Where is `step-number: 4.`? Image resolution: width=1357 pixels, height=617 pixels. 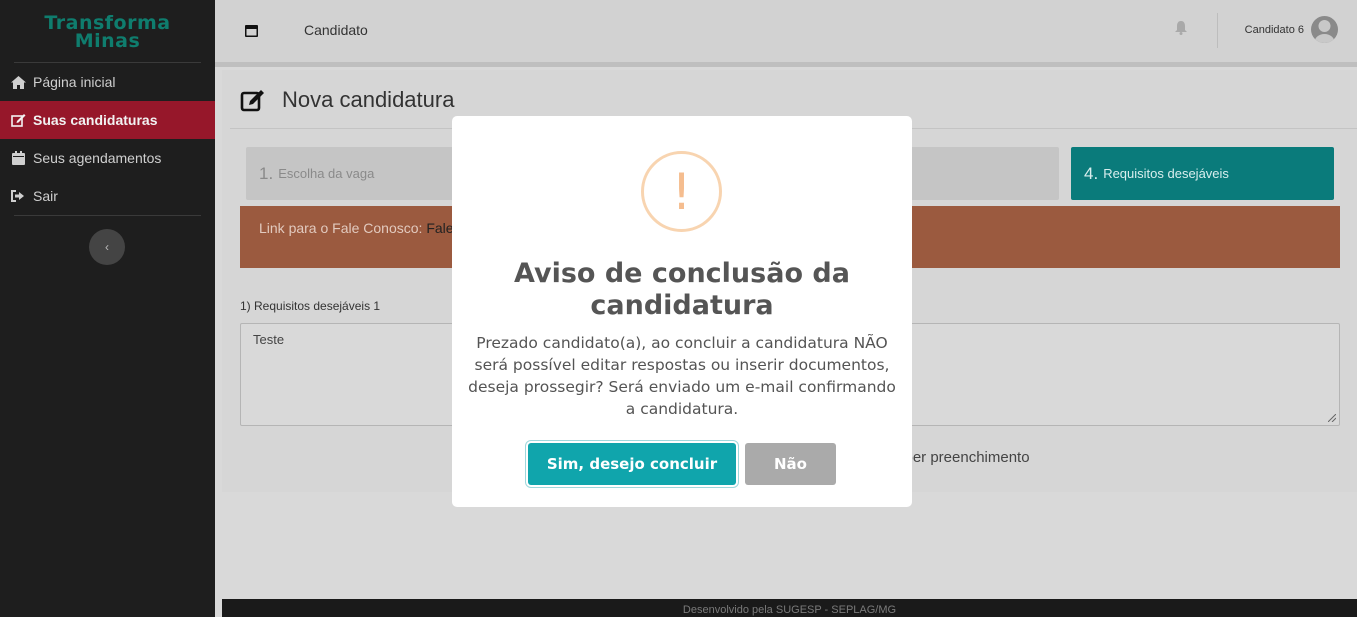 step-number: 4. is located at coordinates (1091, 173).